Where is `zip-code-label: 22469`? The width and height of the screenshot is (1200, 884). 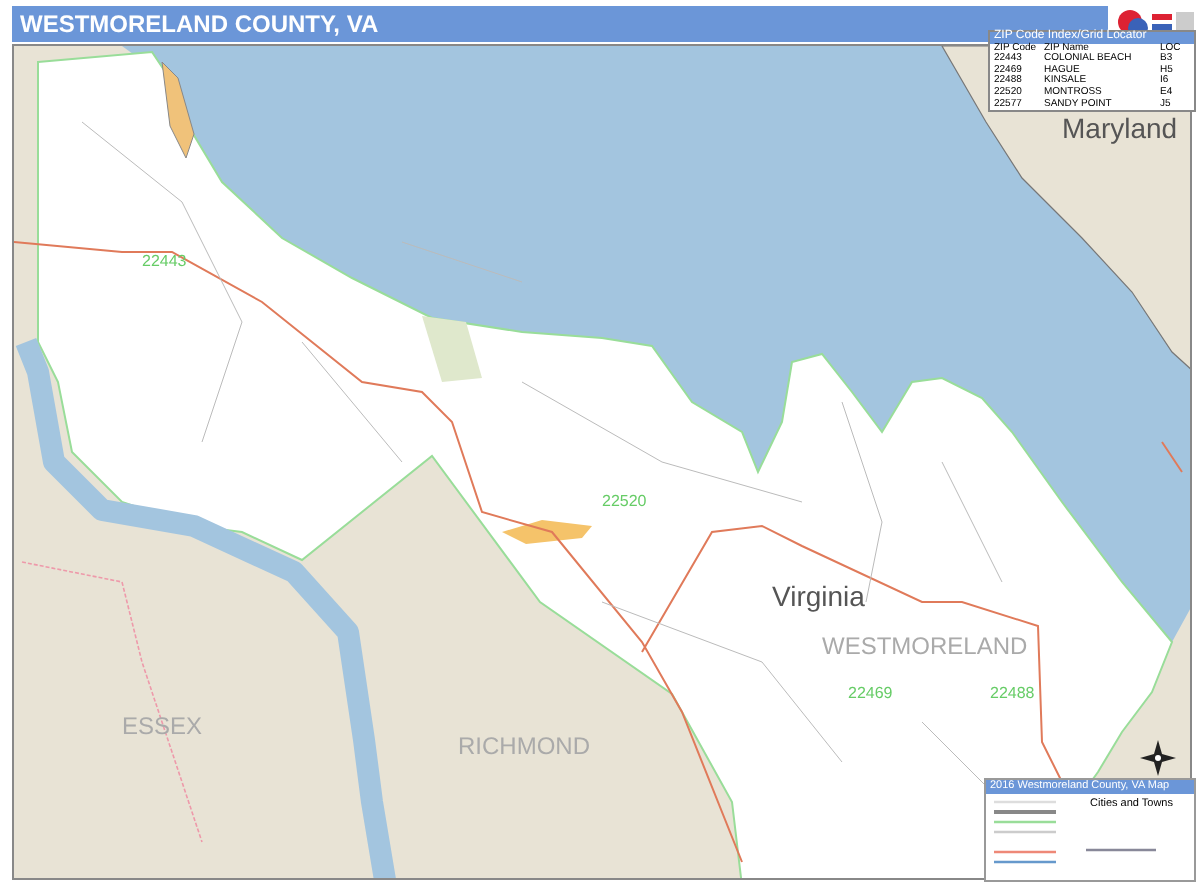
zip-code-label: 22469 is located at coordinates (870, 694).